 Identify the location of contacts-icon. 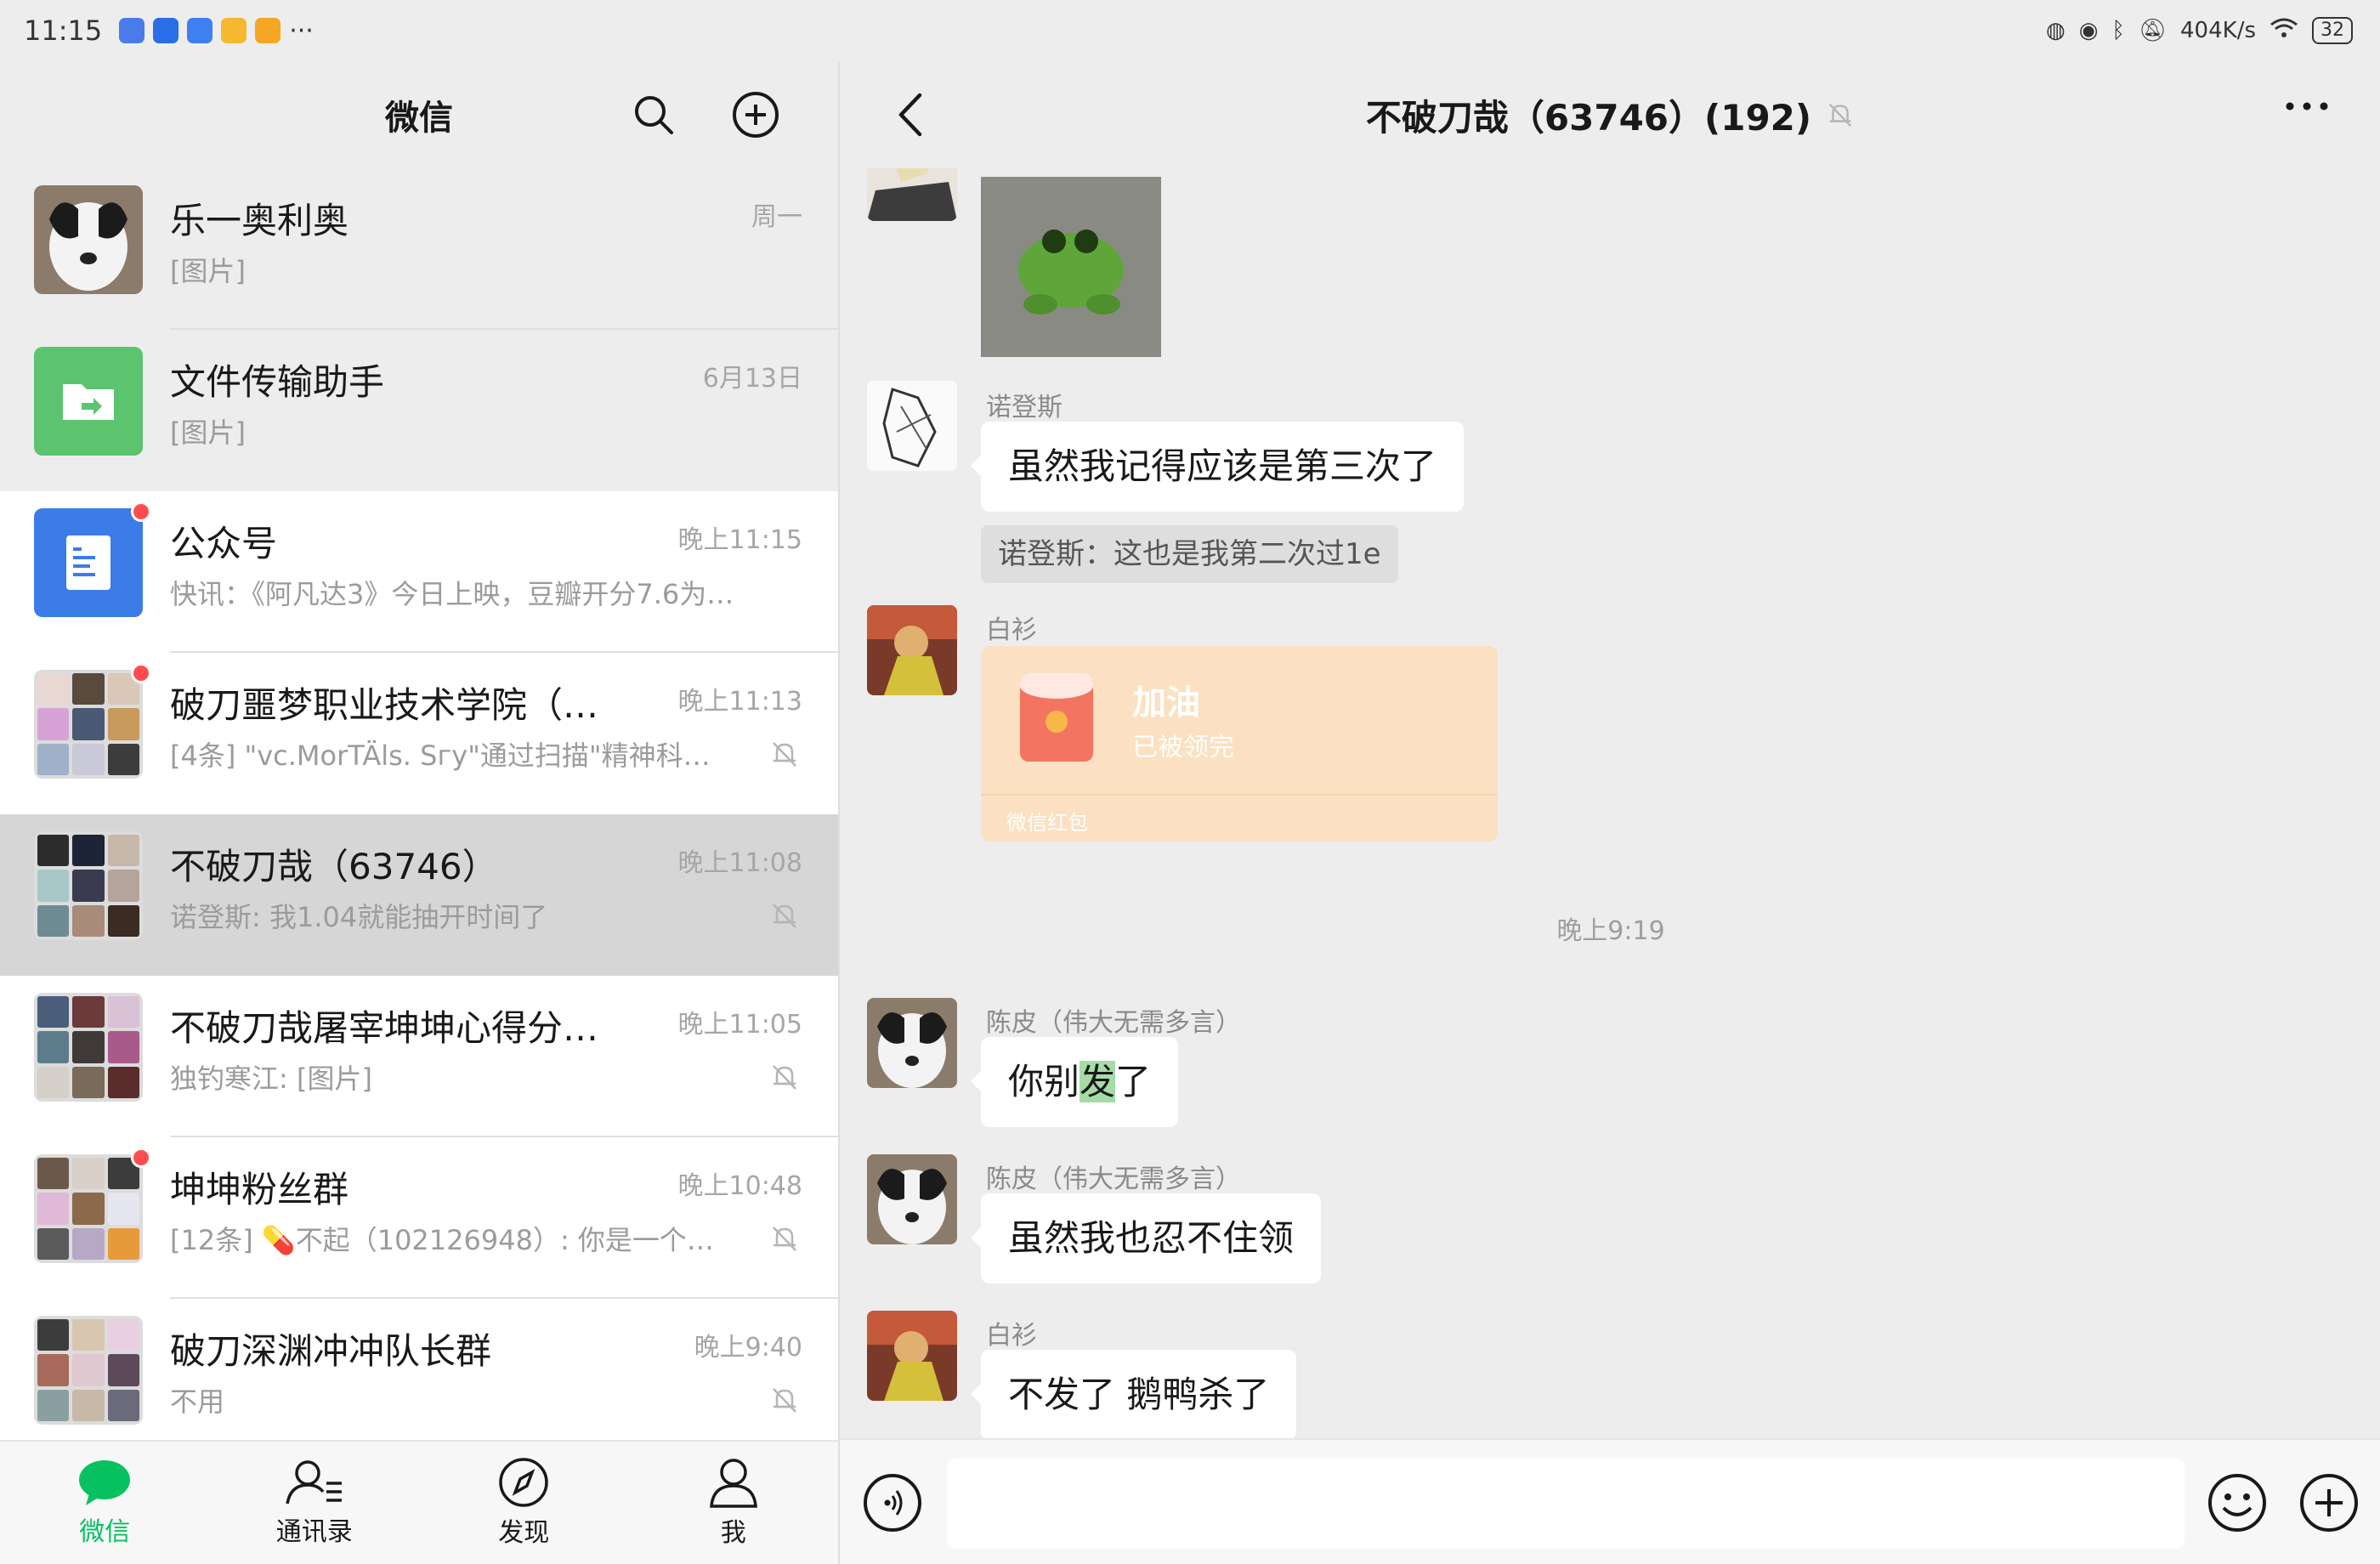
(314, 1482).